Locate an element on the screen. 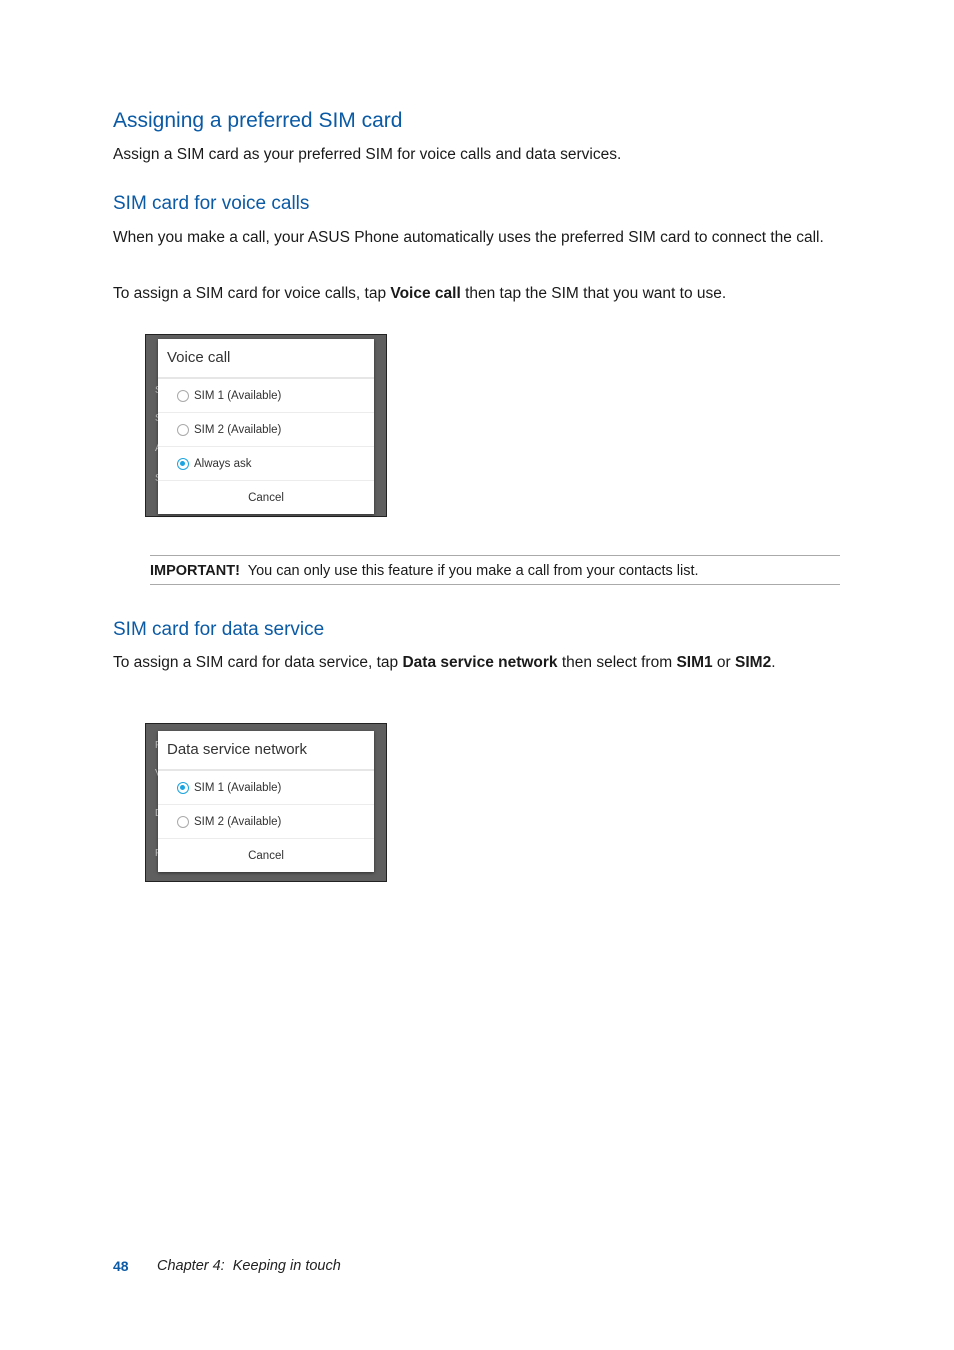 The image size is (954, 1350). note-label: IMPORTANT! is located at coordinates (195, 571).